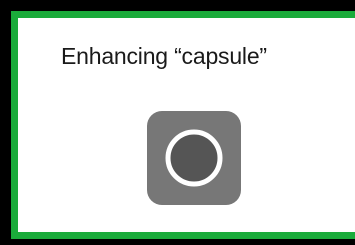 Image resolution: width=355 pixels, height=245 pixels. I want to click on dialog-title: Enhancing “capsule”, so click(164, 56).